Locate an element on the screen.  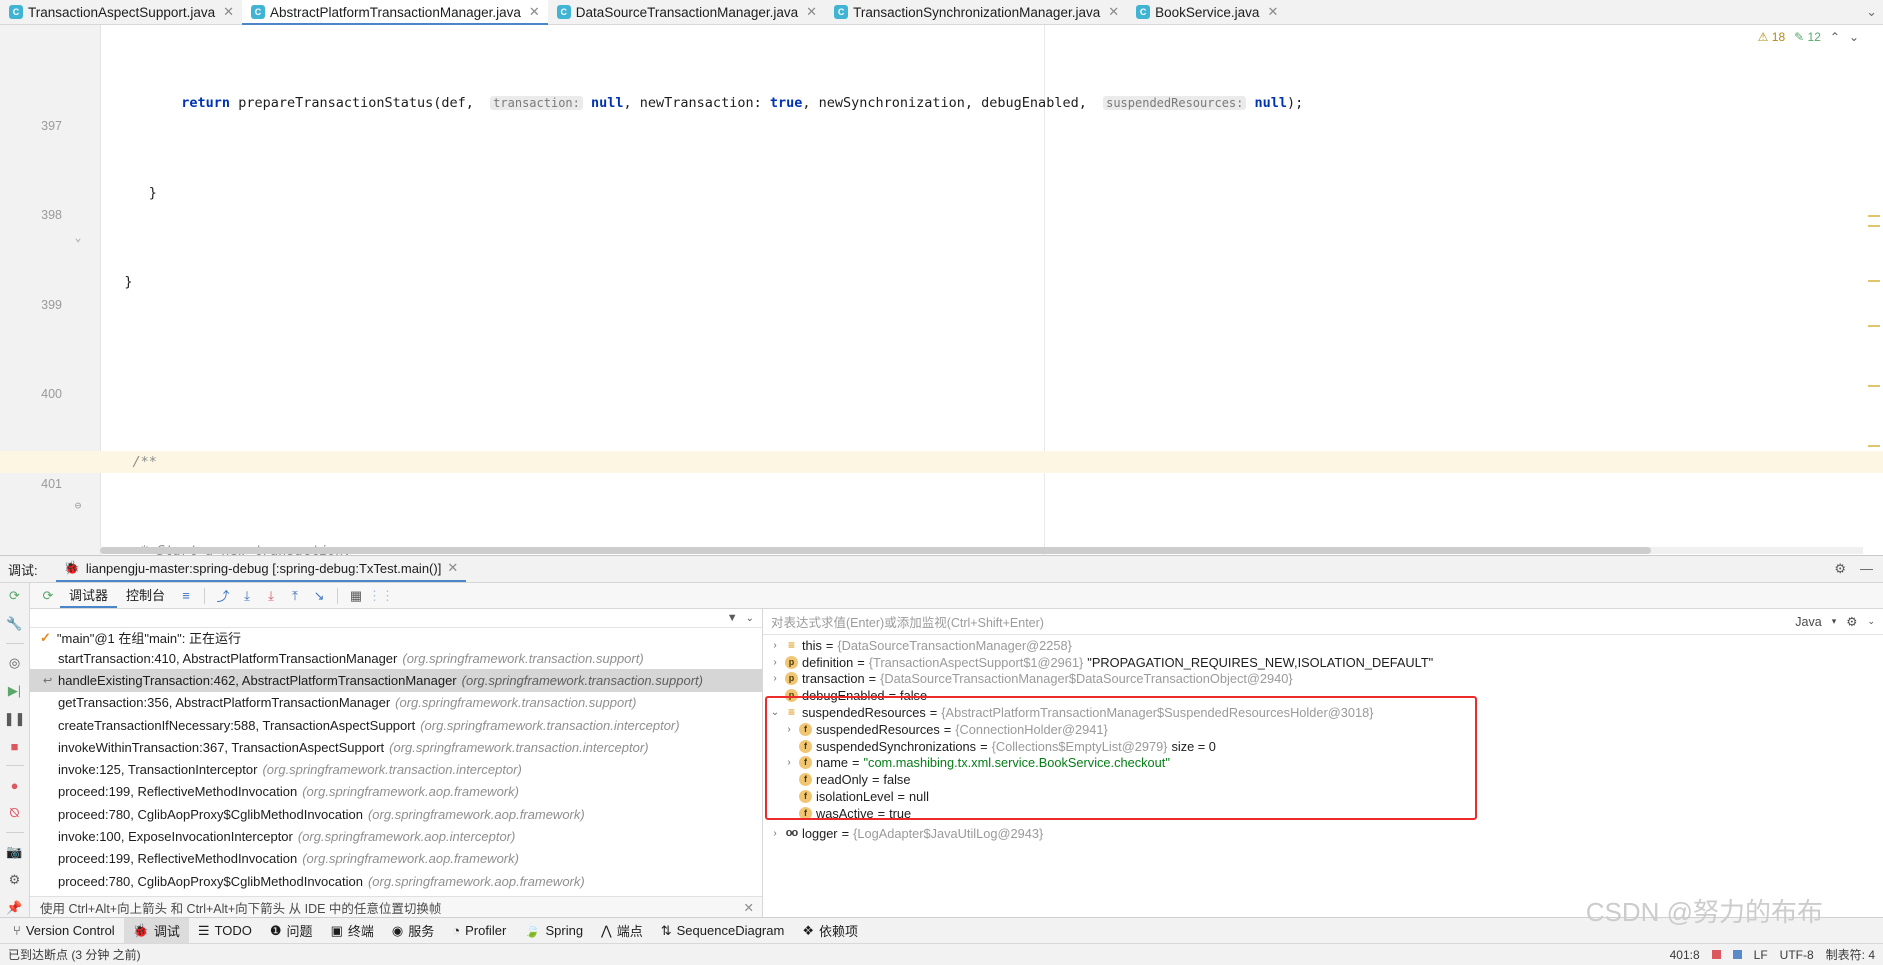
caret-position: 401:8 is located at coordinates (1685, 955).